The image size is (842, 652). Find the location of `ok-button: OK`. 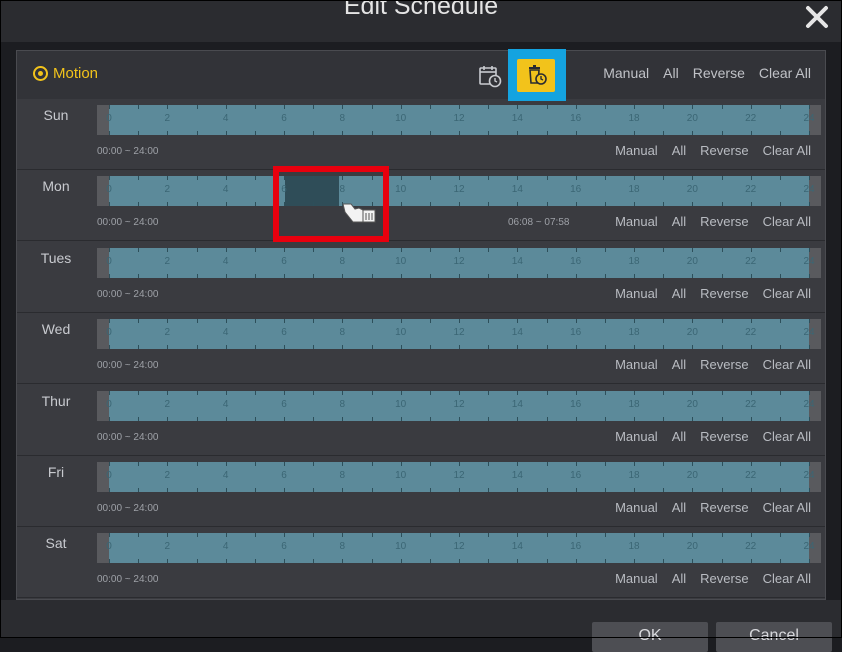

ok-button: OK is located at coordinates (650, 637).